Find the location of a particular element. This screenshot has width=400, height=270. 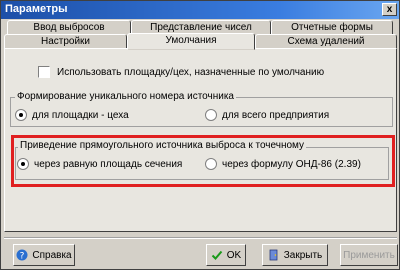

window-title: Параметры is located at coordinates (36, 9).